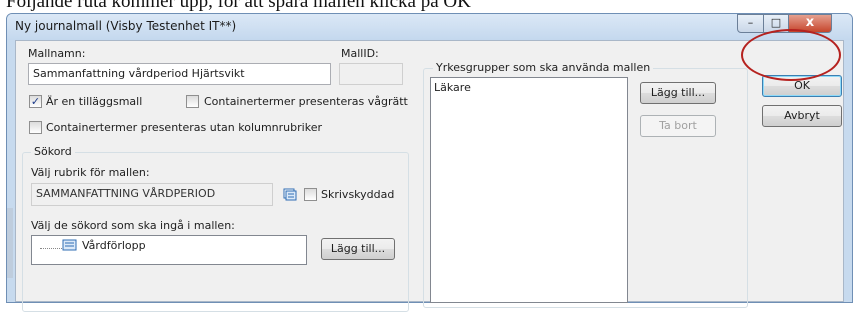  Describe the element at coordinates (70, 245) in the screenshot. I see `folder-term-icon` at that location.